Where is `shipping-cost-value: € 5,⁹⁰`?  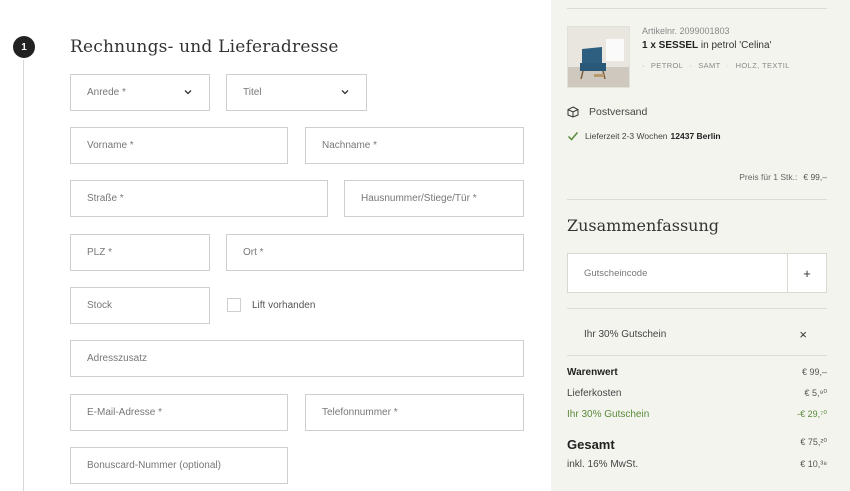 shipping-cost-value: € 5,⁹⁰ is located at coordinates (815, 393).